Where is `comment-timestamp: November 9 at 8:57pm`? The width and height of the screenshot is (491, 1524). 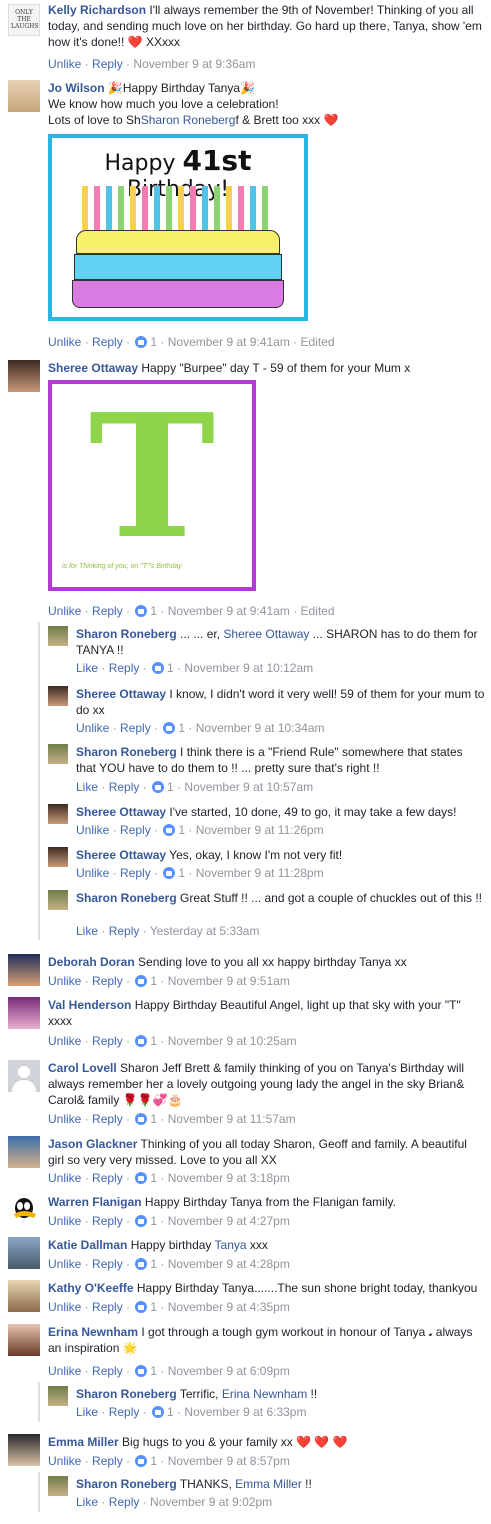 comment-timestamp: November 9 at 8:57pm is located at coordinates (229, 1461).